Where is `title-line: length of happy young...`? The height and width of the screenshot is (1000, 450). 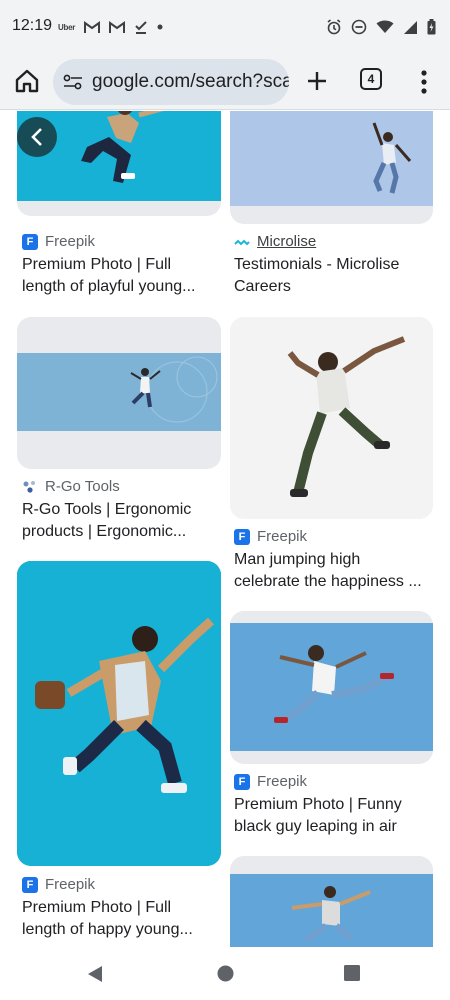
title-line: length of happy young... is located at coordinates (107, 929).